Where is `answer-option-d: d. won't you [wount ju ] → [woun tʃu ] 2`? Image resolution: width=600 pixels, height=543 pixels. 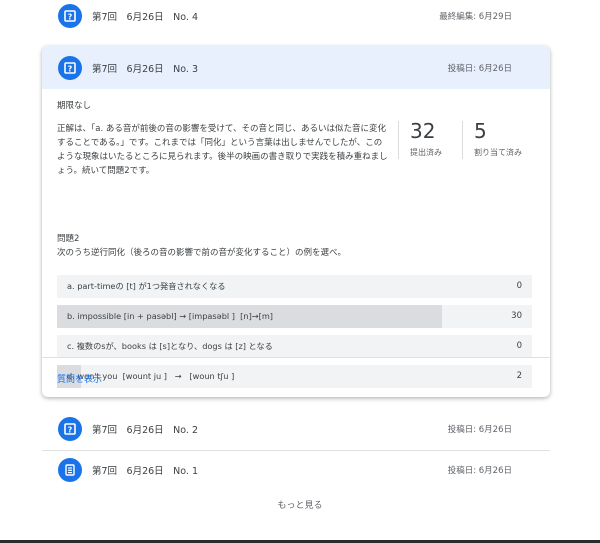 answer-option-d: d. won't you [wount ju ] → [woun tʃu ] 2 is located at coordinates (294, 376).